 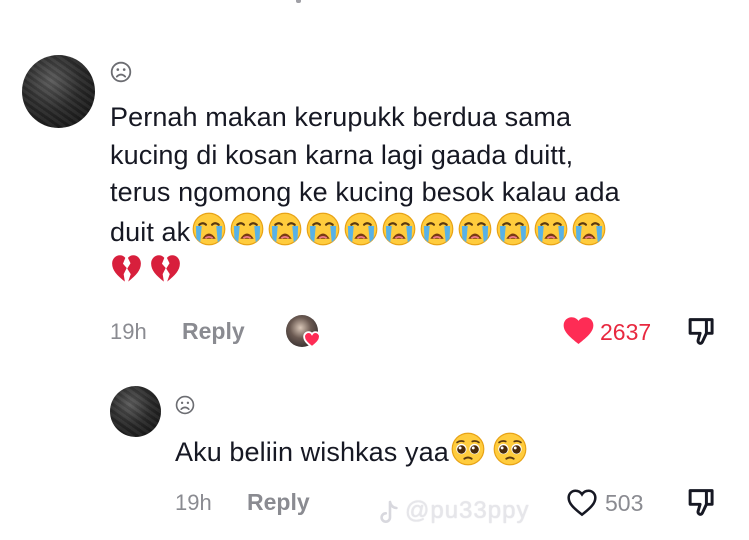 What do you see at coordinates (578, 330) in the screenshot?
I see `heart-icon` at bounding box center [578, 330].